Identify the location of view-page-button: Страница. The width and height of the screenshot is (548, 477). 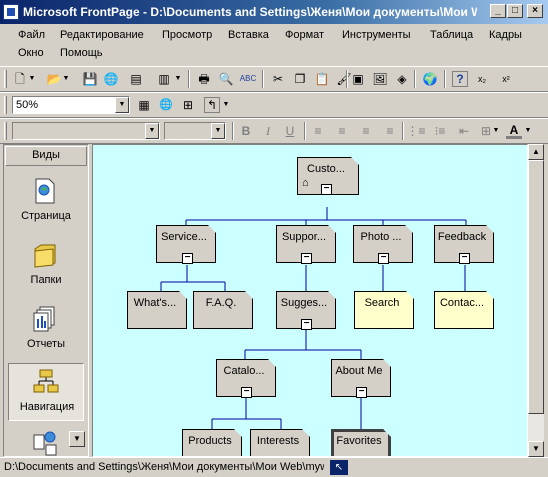
(46, 202).